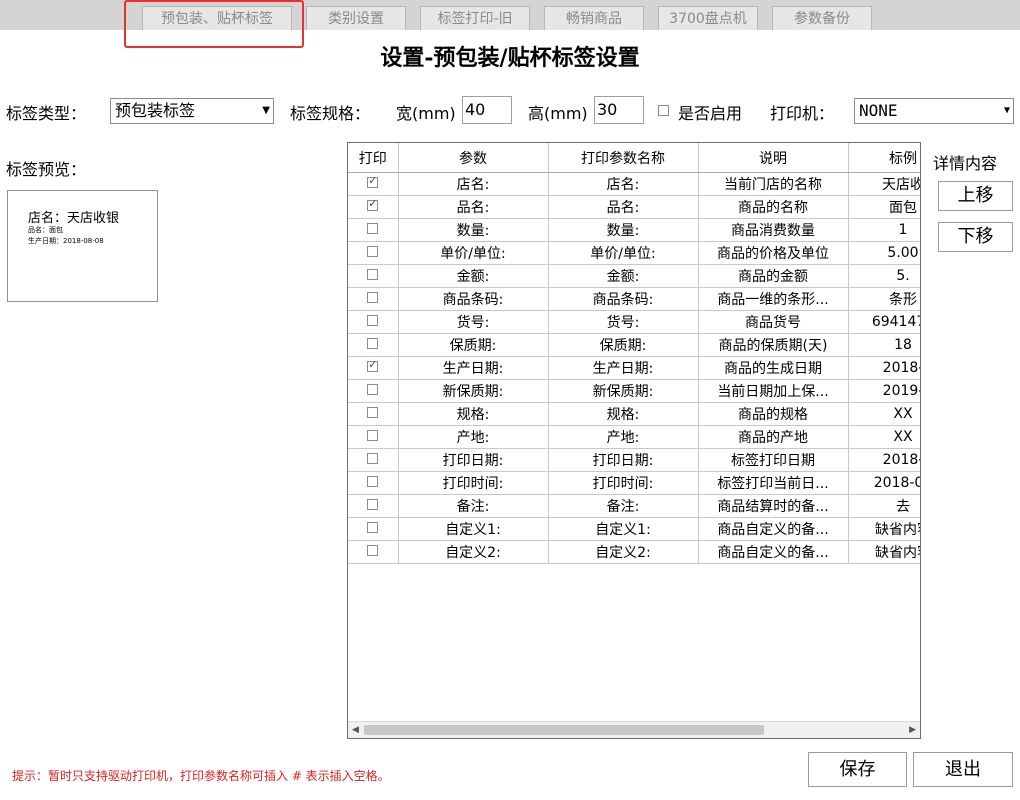 This screenshot has height=800, width=1020. Describe the element at coordinates (623, 345) in the screenshot. I see `print-name-cell: 保质期:` at that location.